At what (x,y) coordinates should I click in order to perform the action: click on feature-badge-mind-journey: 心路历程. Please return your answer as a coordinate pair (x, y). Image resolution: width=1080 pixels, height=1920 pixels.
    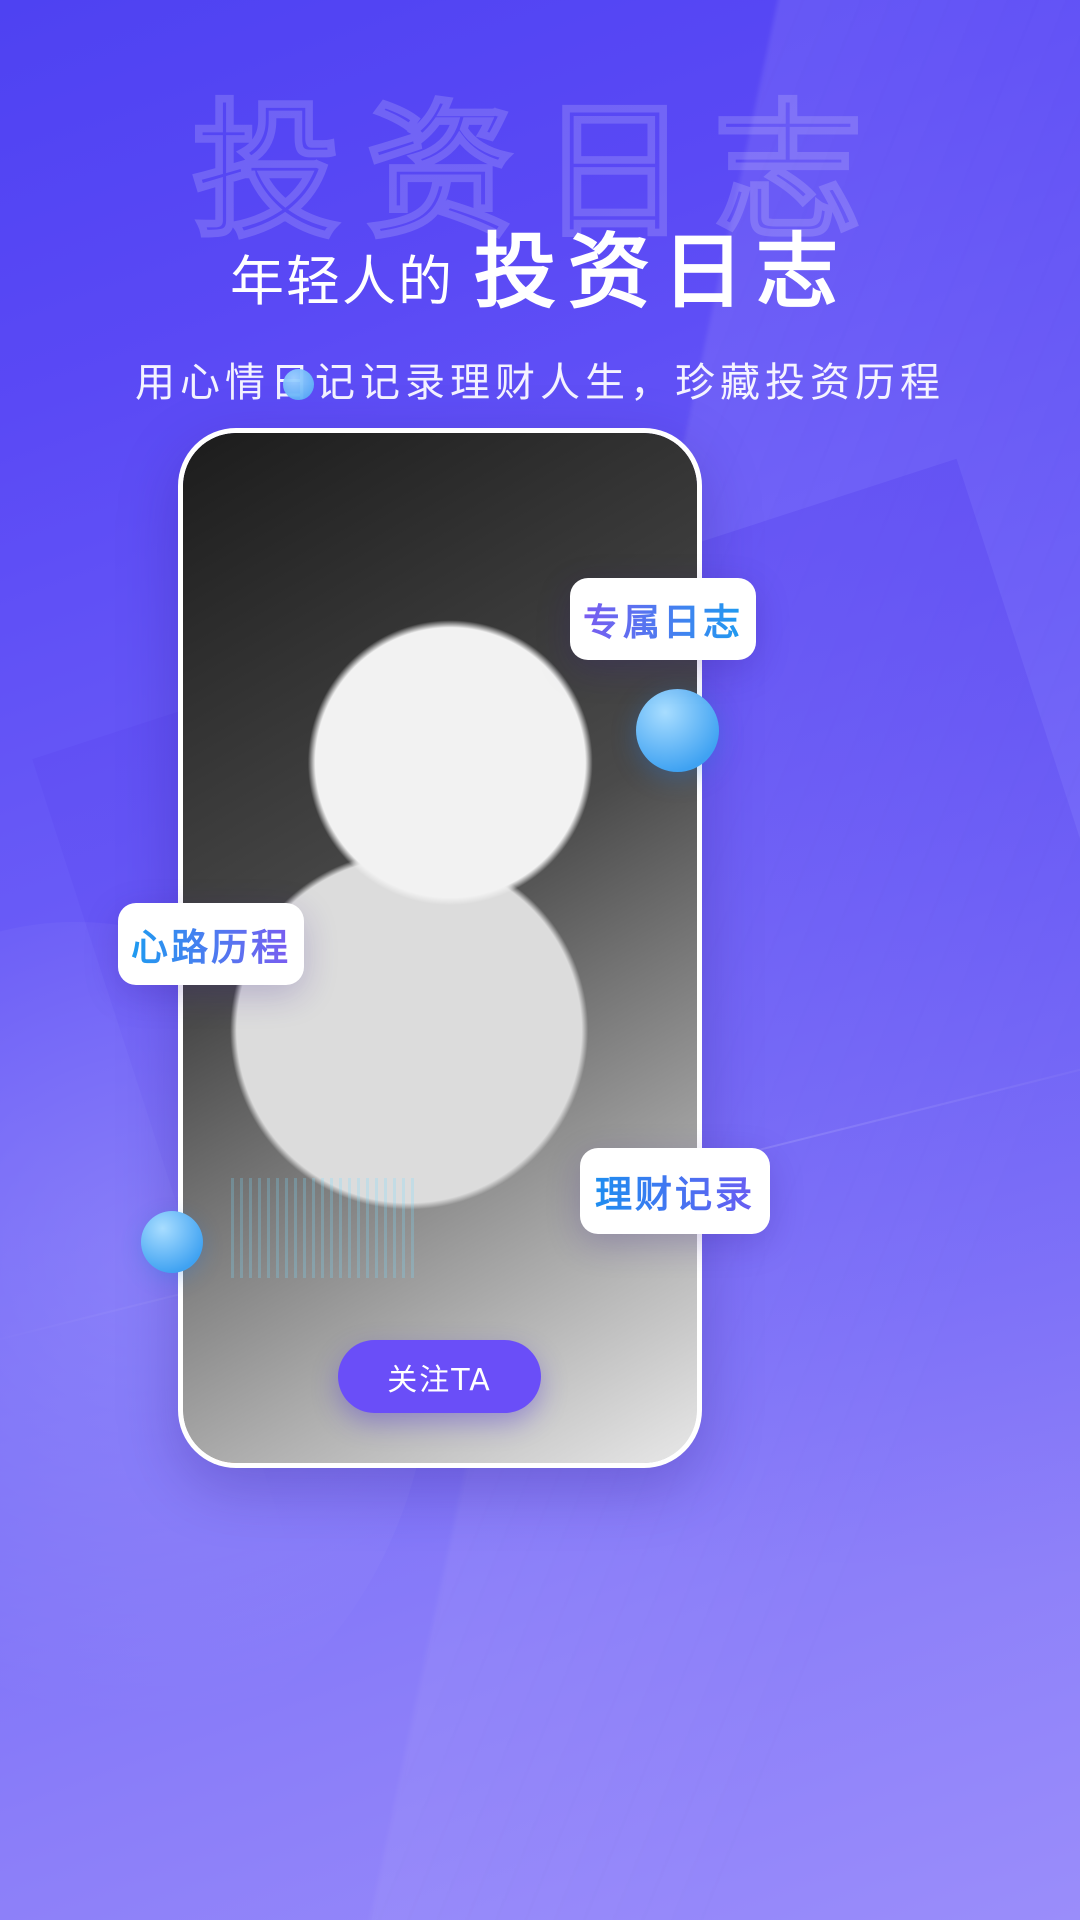
    Looking at the image, I should click on (211, 944).